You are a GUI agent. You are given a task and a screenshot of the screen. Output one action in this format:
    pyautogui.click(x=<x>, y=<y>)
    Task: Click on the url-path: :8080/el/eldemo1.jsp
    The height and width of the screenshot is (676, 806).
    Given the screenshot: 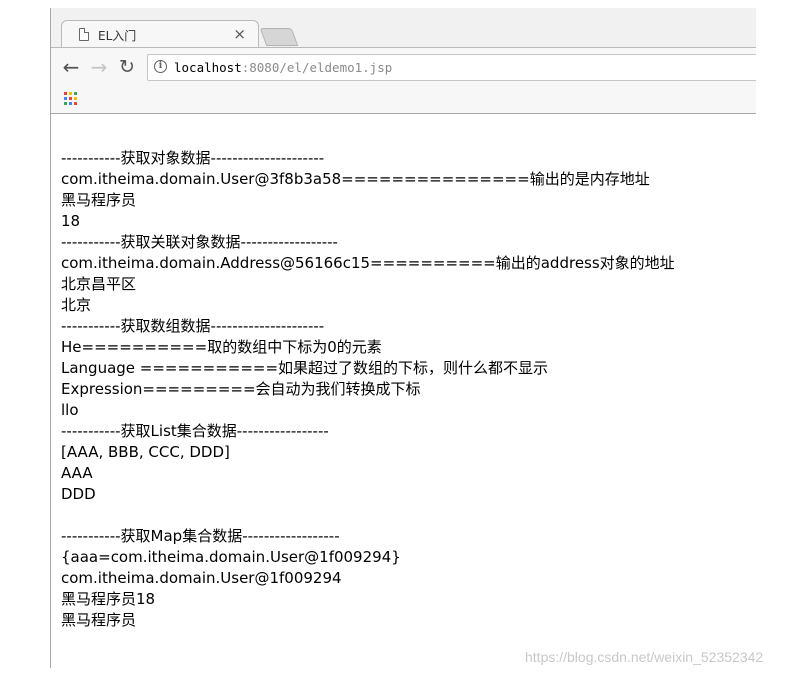 What is the action you would take?
    pyautogui.click(x=317, y=67)
    